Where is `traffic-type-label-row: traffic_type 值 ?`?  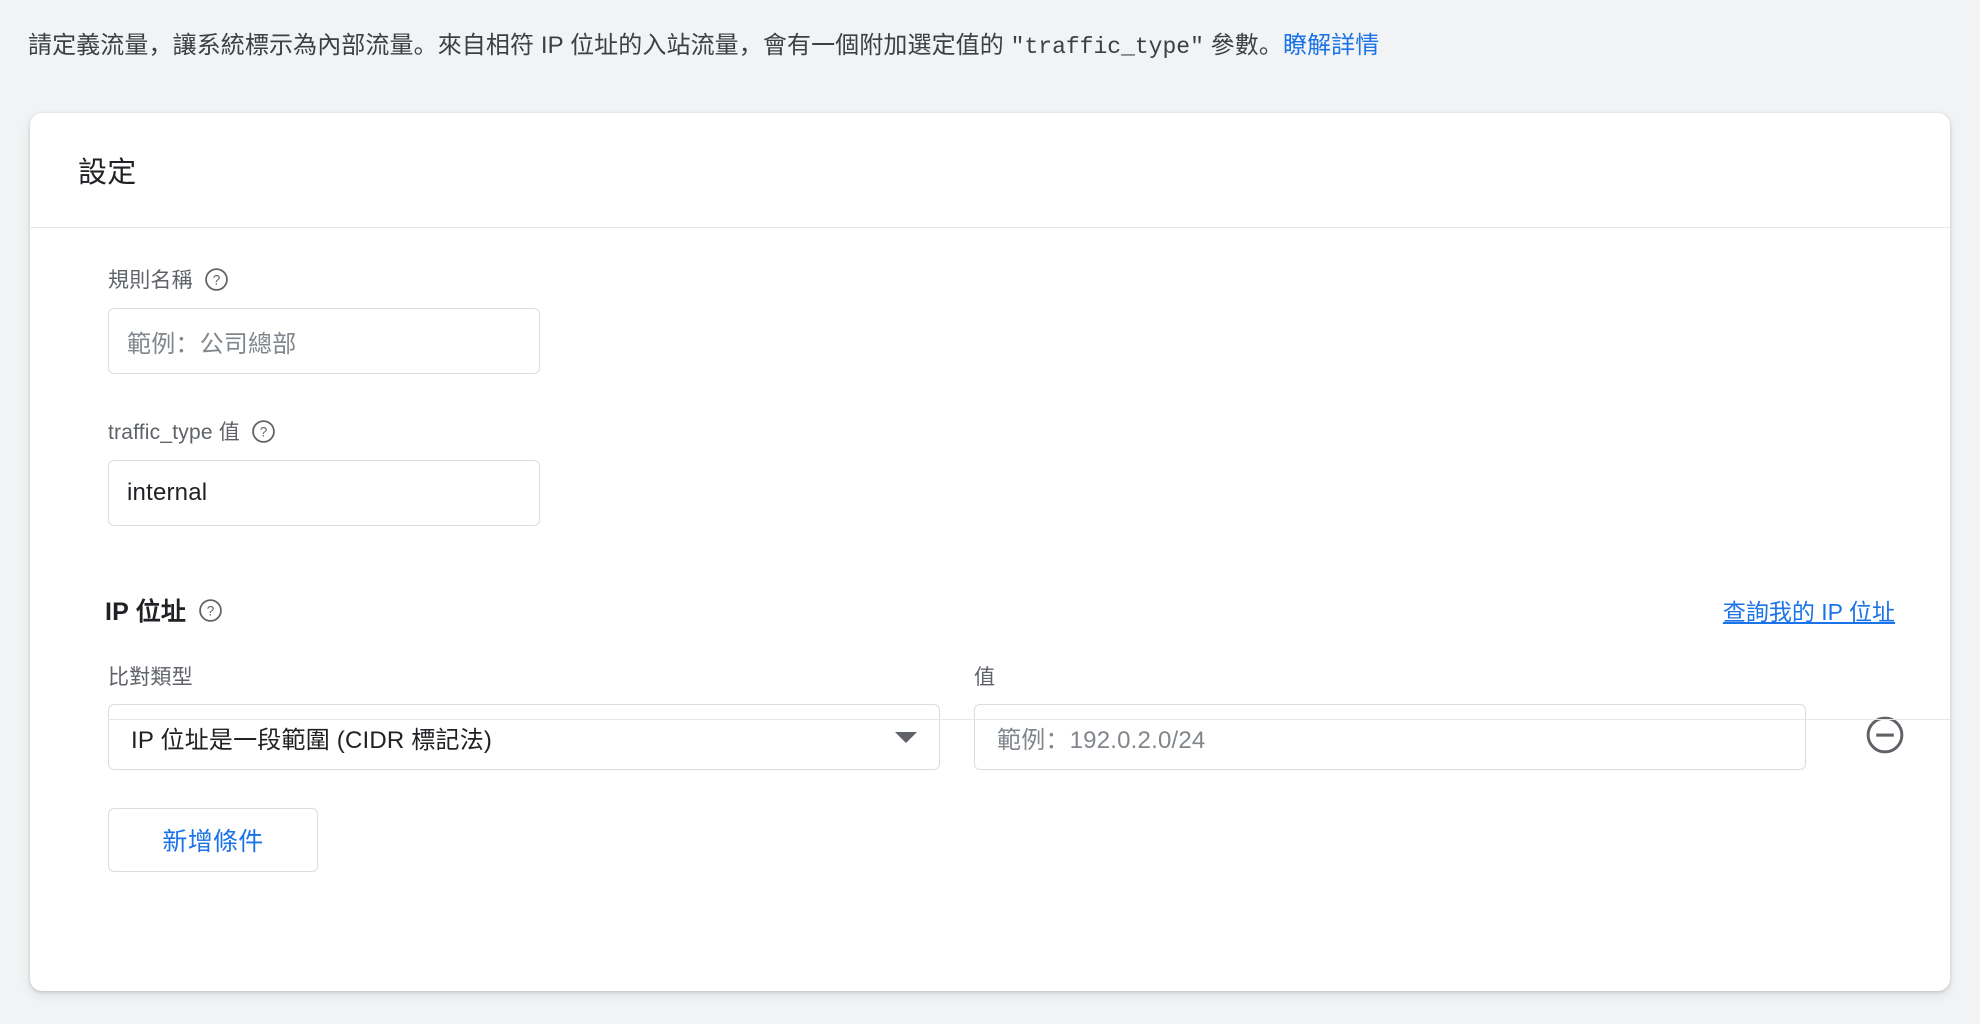 traffic-type-label-row: traffic_type 值 ? is located at coordinates (1029, 431).